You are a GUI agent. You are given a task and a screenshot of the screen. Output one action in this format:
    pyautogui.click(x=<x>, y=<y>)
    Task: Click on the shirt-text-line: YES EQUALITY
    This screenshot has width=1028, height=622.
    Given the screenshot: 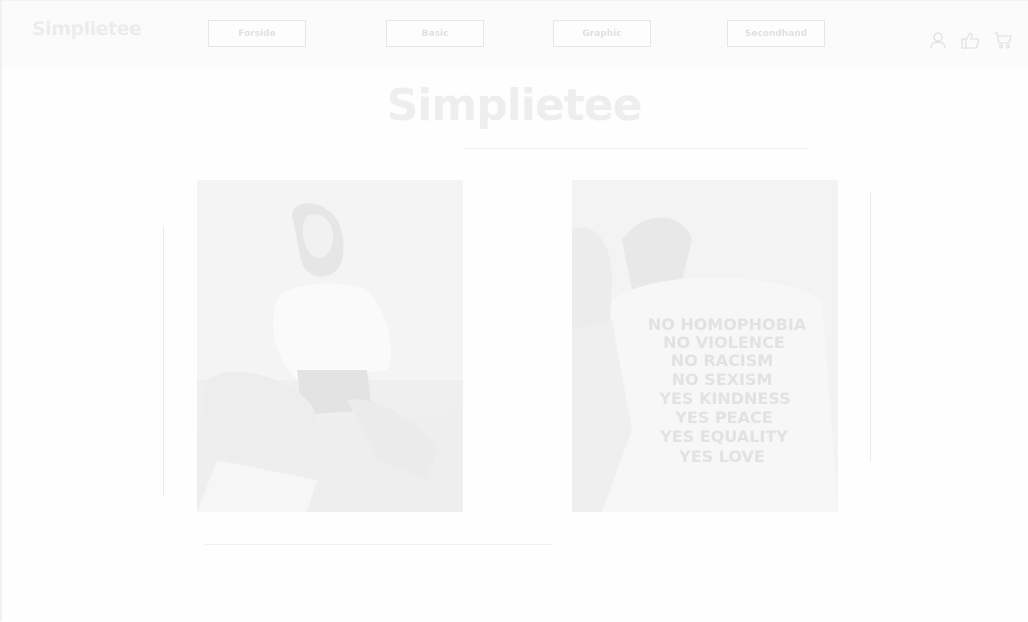 What is the action you would take?
    pyautogui.click(x=723, y=436)
    